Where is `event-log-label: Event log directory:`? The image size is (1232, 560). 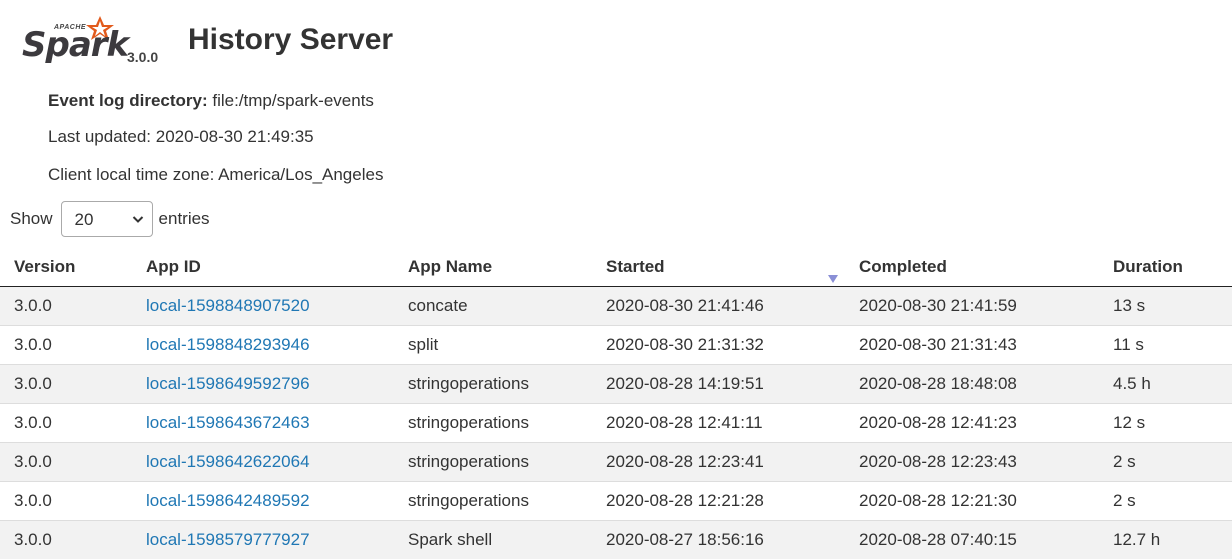 event-log-label: Event log directory: is located at coordinates (128, 100).